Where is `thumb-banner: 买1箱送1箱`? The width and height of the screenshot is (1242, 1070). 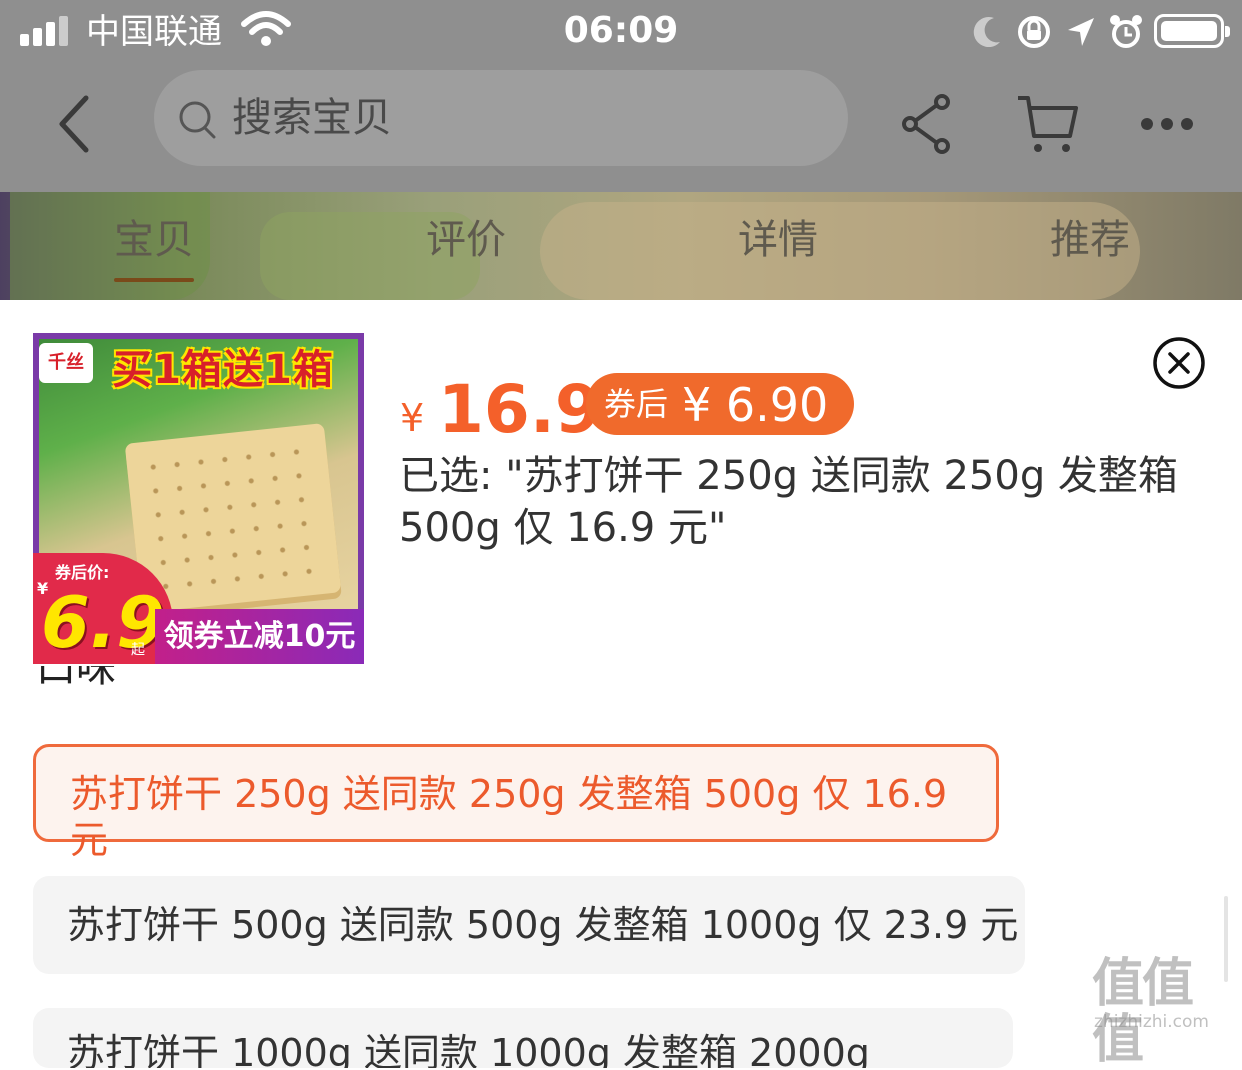
thumb-banner: 买1箱送1箱 is located at coordinates (223, 370).